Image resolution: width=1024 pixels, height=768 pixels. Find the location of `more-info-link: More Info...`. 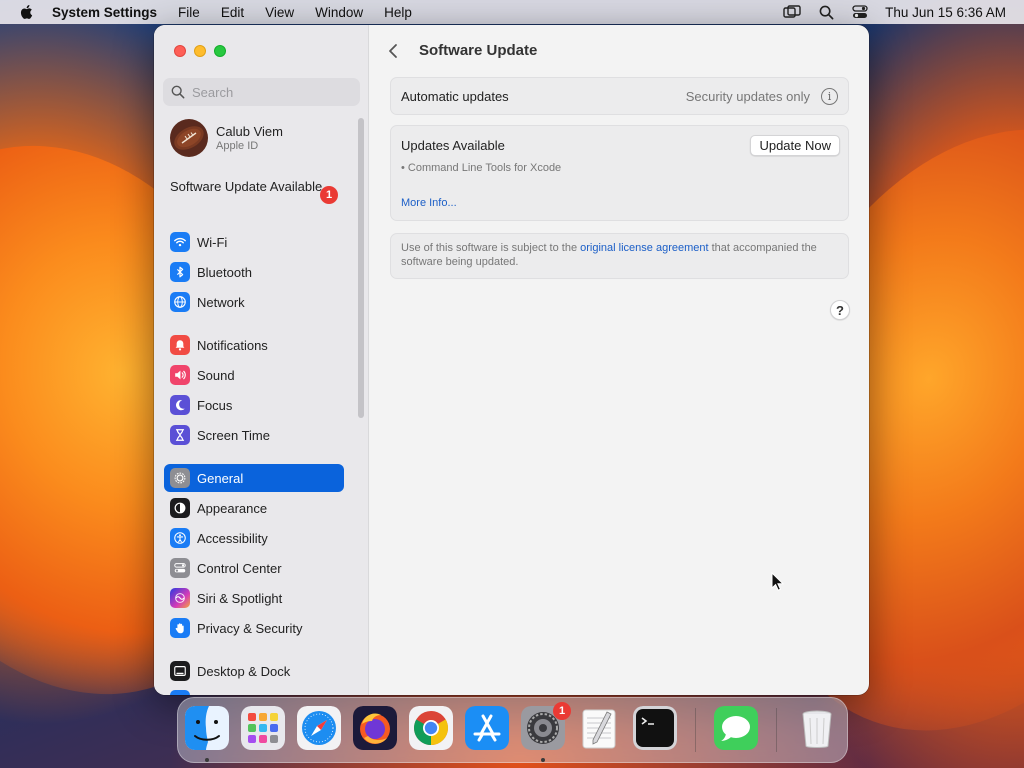

more-info-link: More Info... is located at coordinates (429, 203).